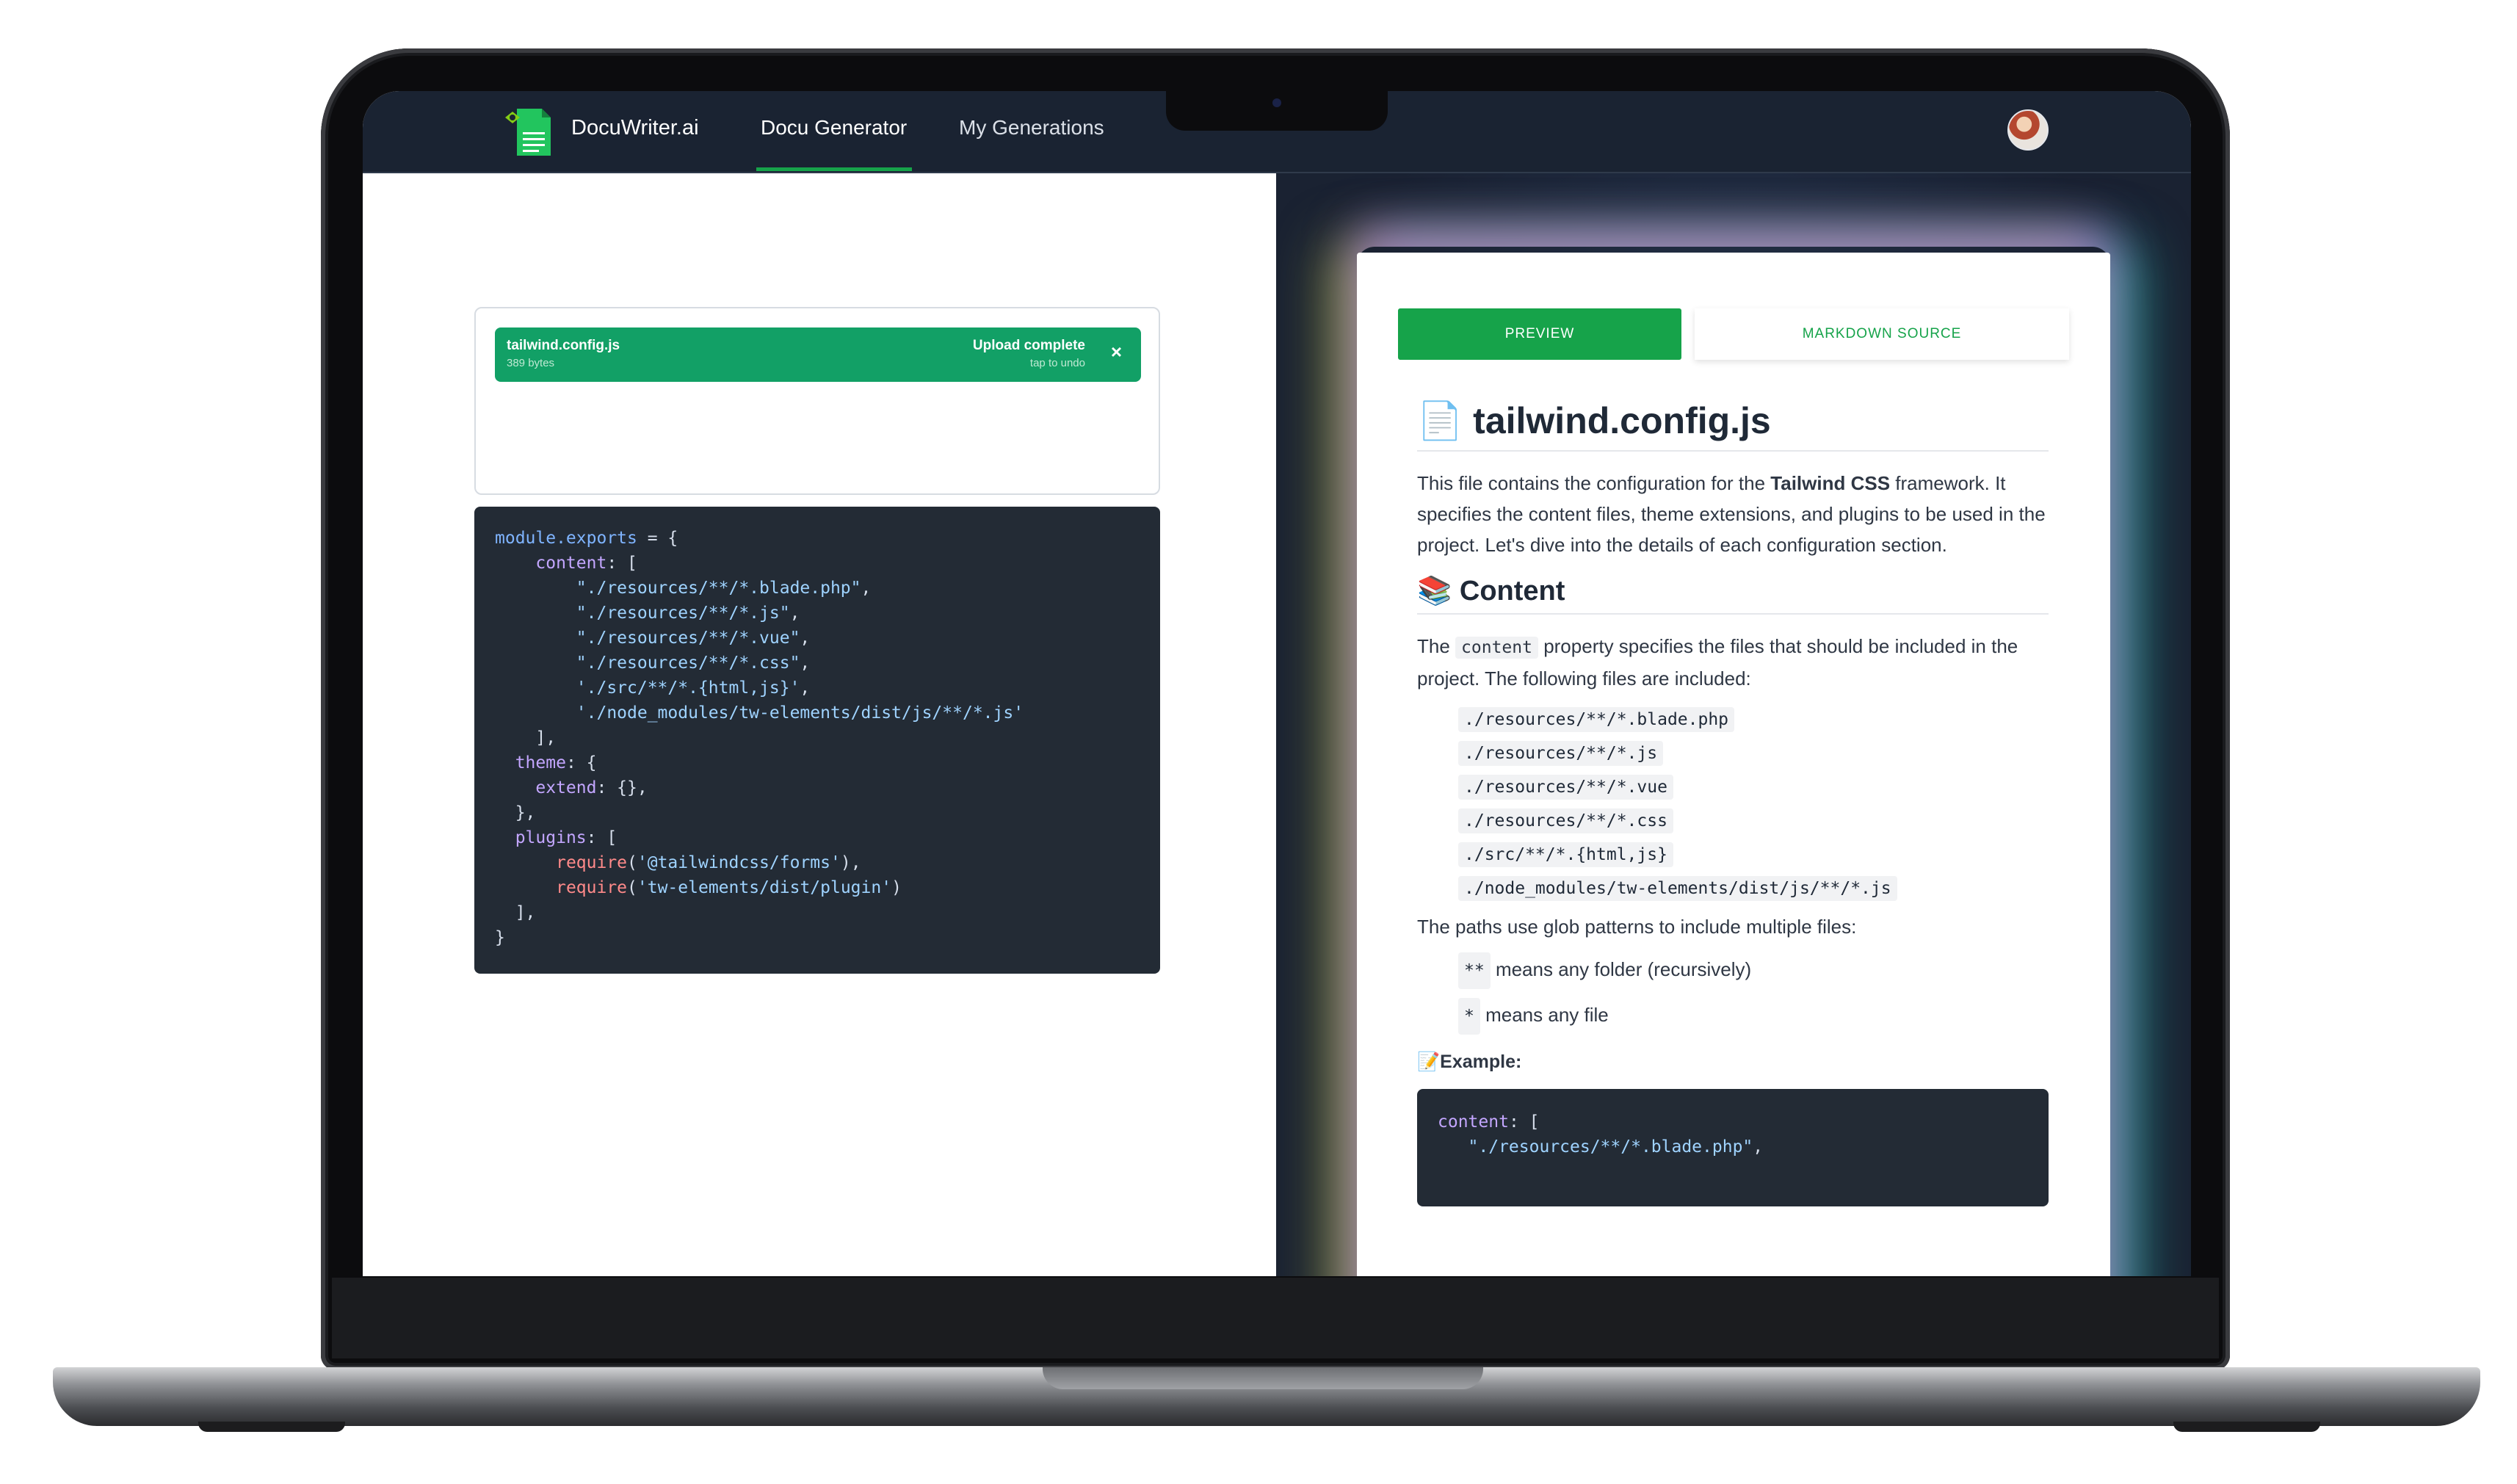 The width and height of the screenshot is (2517, 1484). What do you see at coordinates (271, 1427) in the screenshot?
I see `laptop-foot-left` at bounding box center [271, 1427].